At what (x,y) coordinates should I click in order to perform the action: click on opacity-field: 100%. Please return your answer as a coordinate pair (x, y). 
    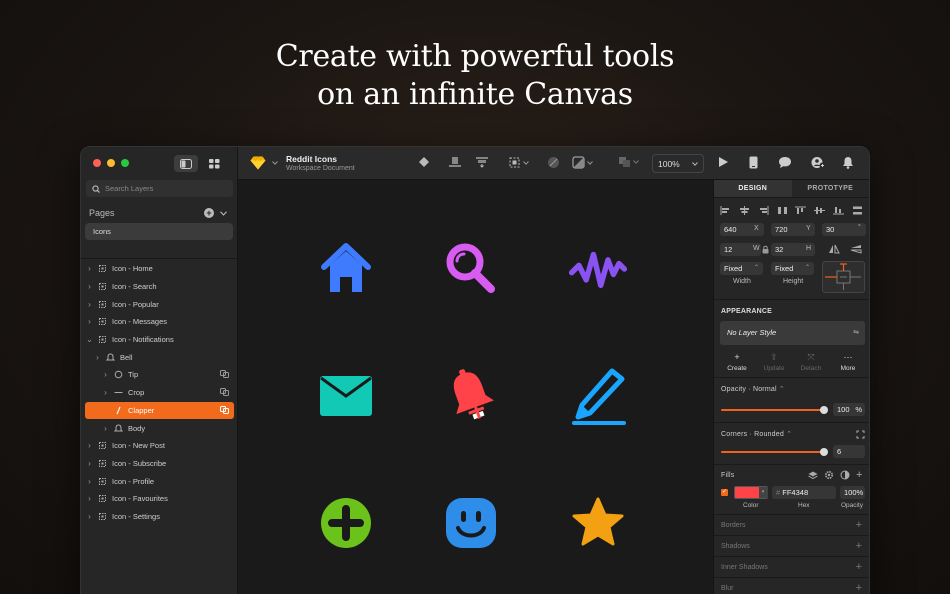
    Looking at the image, I should click on (849, 409).